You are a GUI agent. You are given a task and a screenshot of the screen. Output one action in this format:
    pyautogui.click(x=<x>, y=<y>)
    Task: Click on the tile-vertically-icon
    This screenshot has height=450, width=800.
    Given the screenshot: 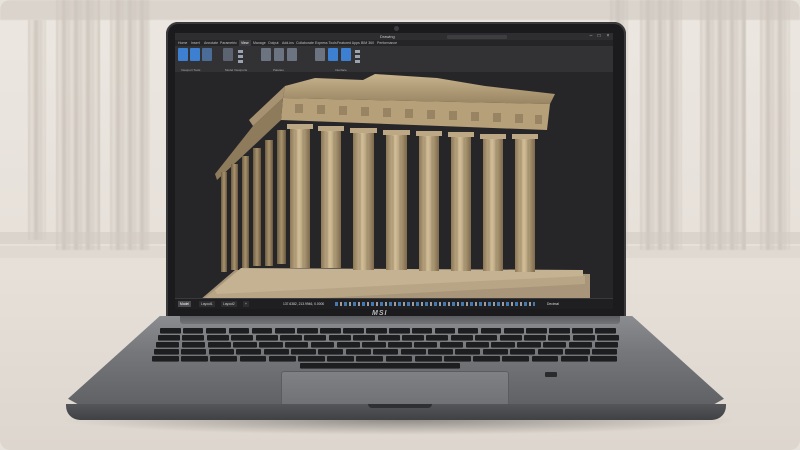 What is the action you would take?
    pyautogui.click(x=357, y=51)
    